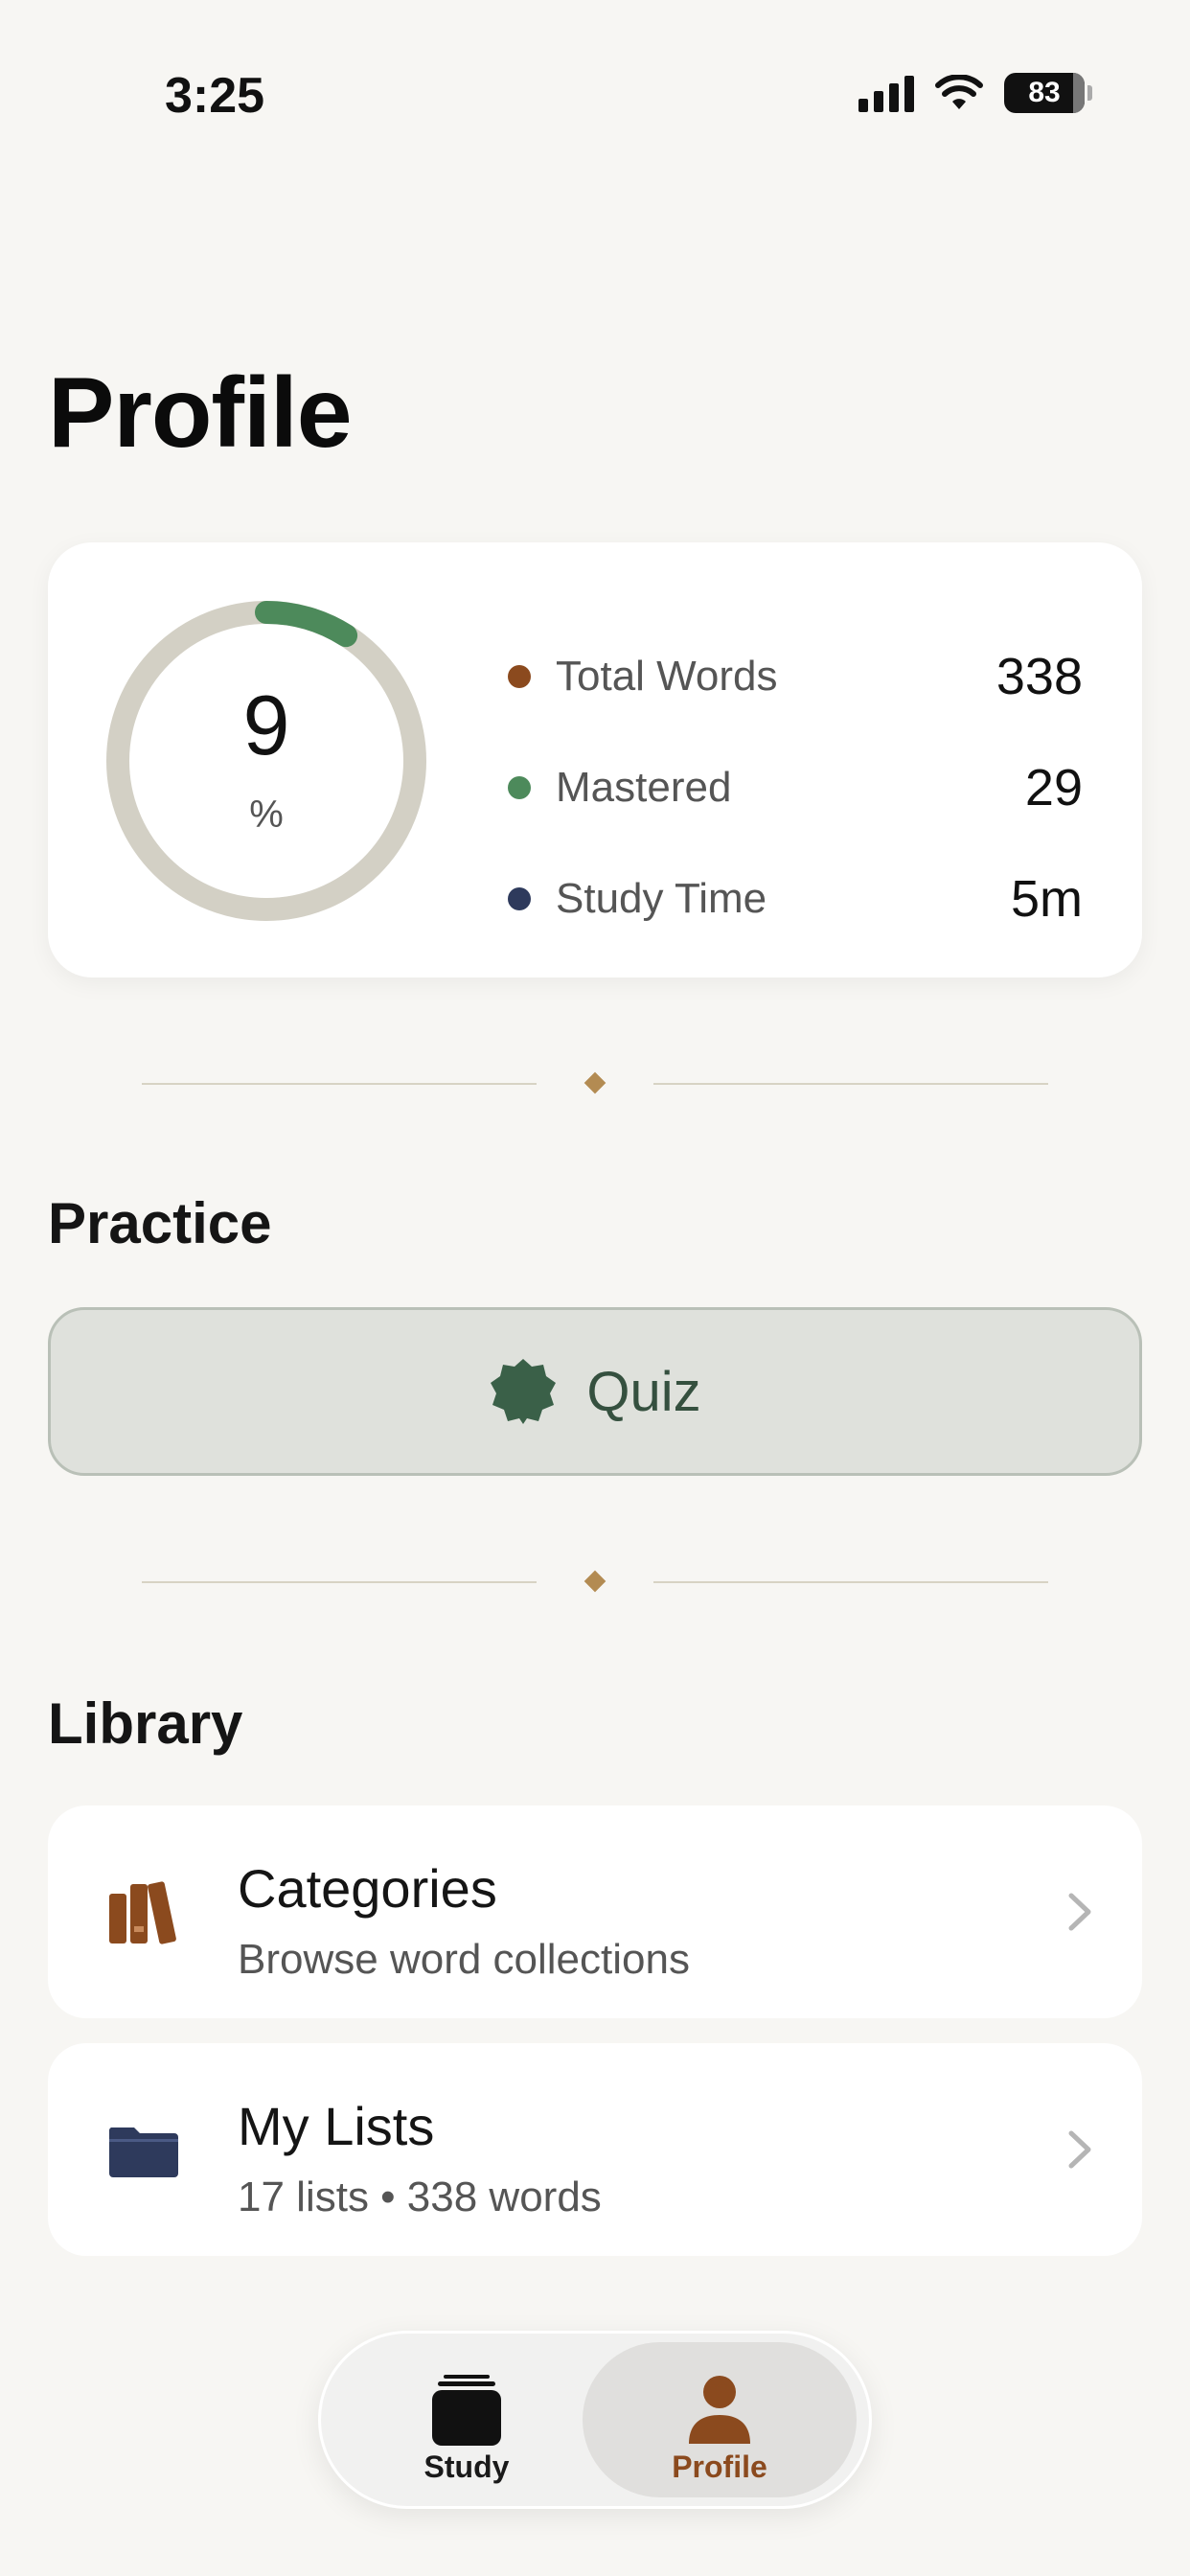 The image size is (1190, 2576). What do you see at coordinates (595, 2149) in the screenshot?
I see `library-item-my-lists: My Lists 17 lists • 338 words` at bounding box center [595, 2149].